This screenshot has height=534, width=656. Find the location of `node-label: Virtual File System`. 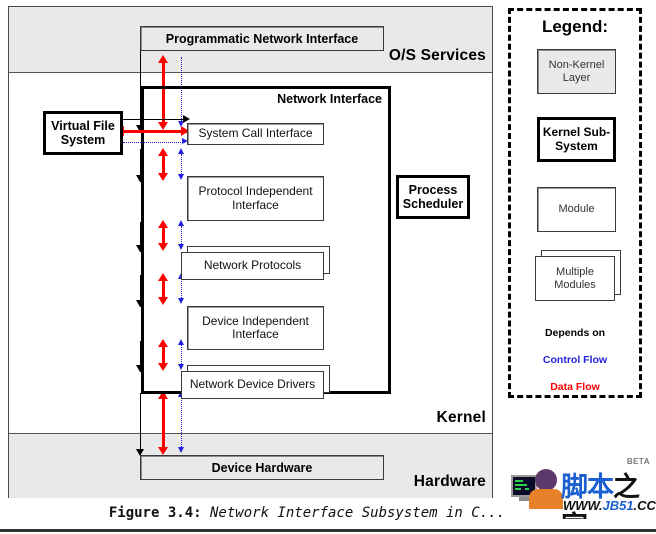

node-label: Virtual File System is located at coordinates (83, 133).